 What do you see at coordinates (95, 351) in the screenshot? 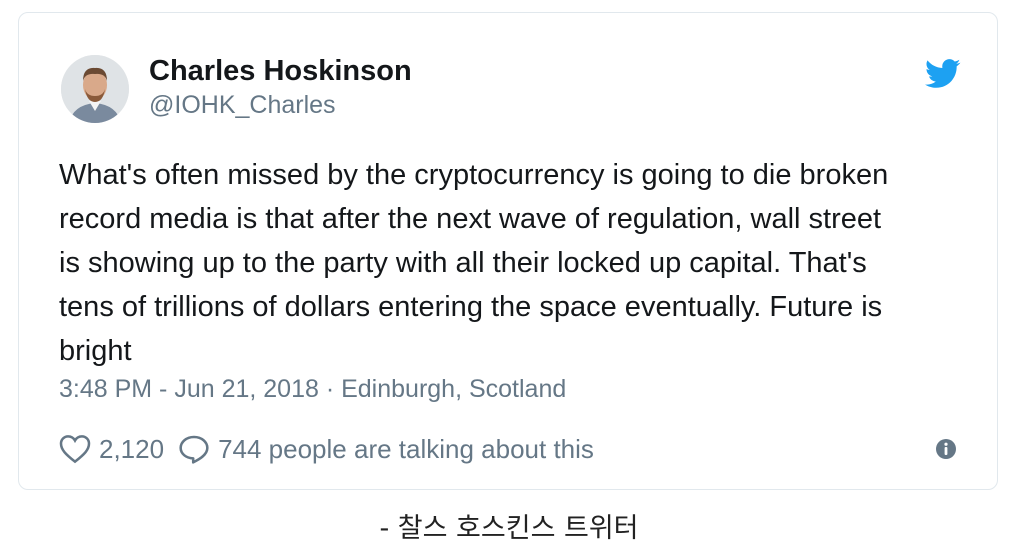
I see `tweet-text-line: bright` at bounding box center [95, 351].